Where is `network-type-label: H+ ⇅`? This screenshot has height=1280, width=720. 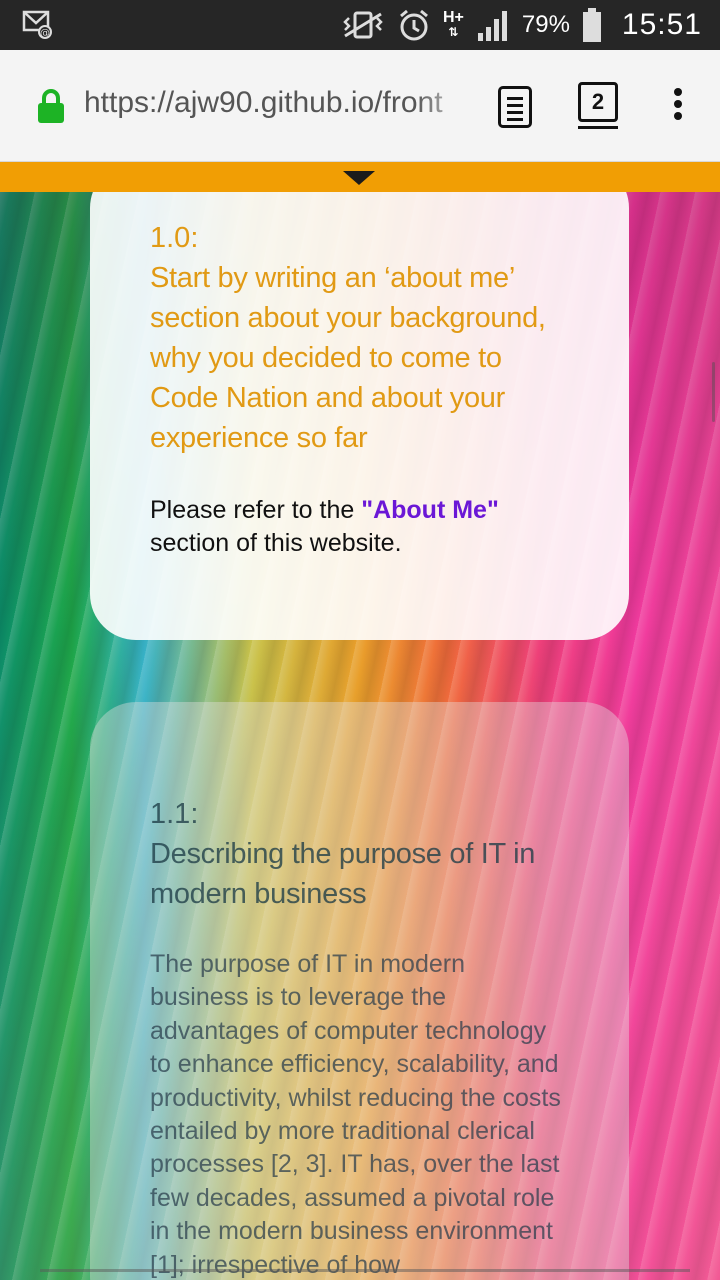
network-type-label: H+ ⇅ is located at coordinates (453, 24).